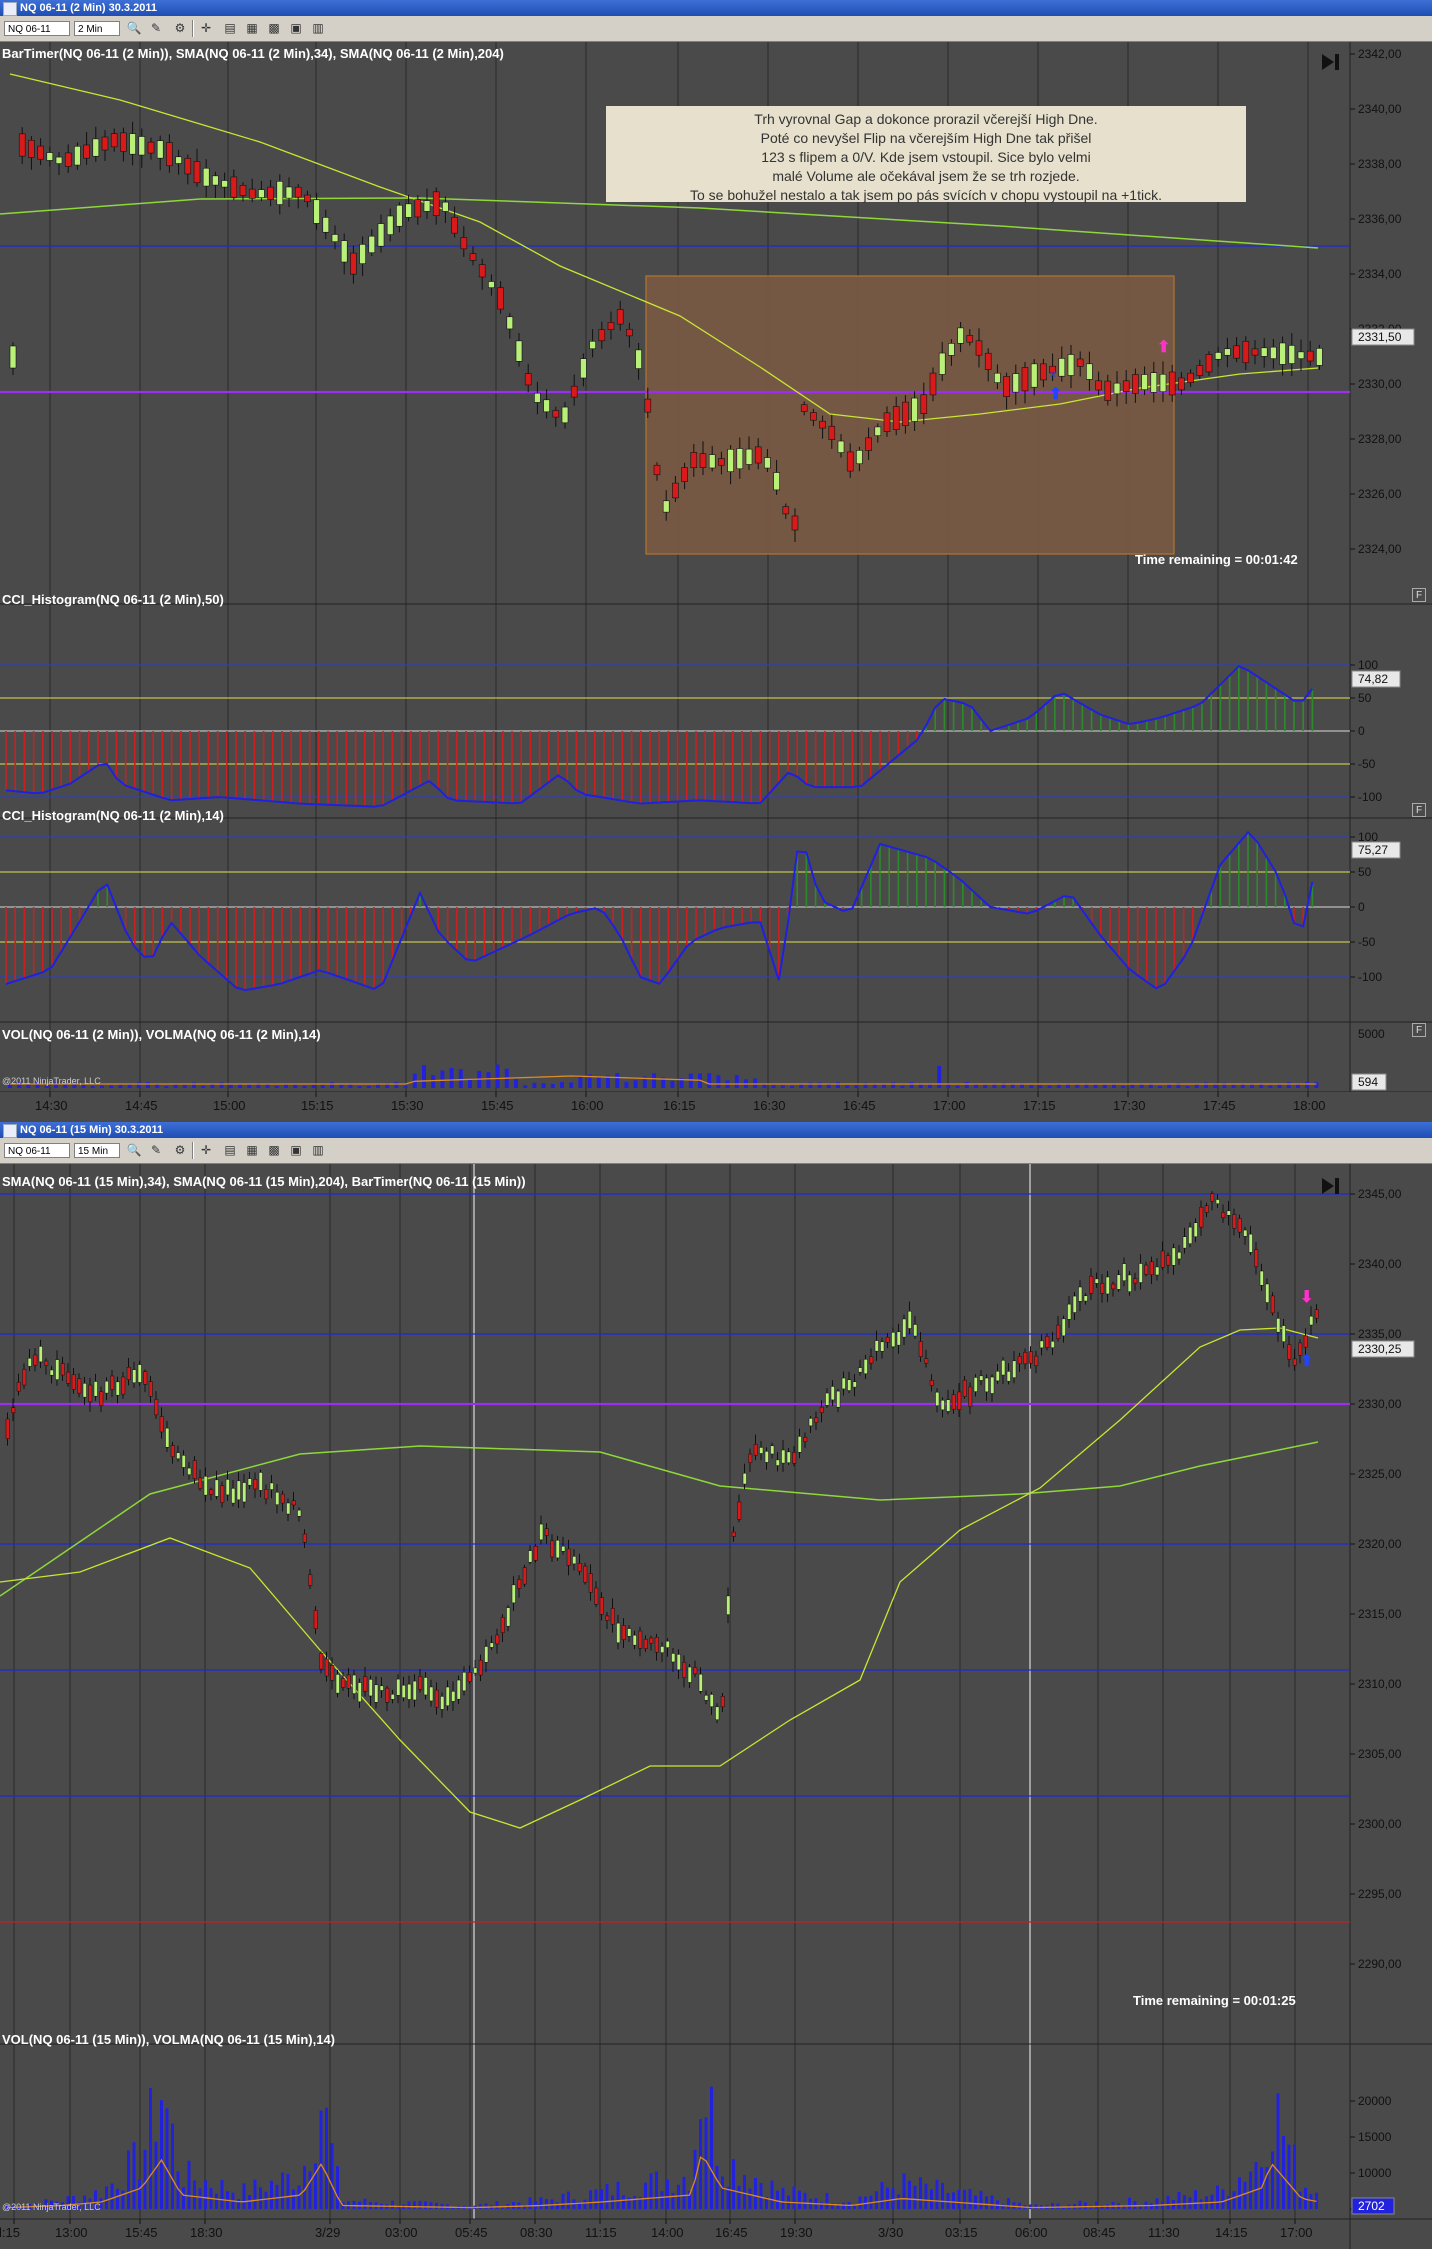 The height and width of the screenshot is (2249, 1432). What do you see at coordinates (716, 8) in the screenshot?
I see `title-bar: NQ 06-11 (2 Min) 30.3.2011` at bounding box center [716, 8].